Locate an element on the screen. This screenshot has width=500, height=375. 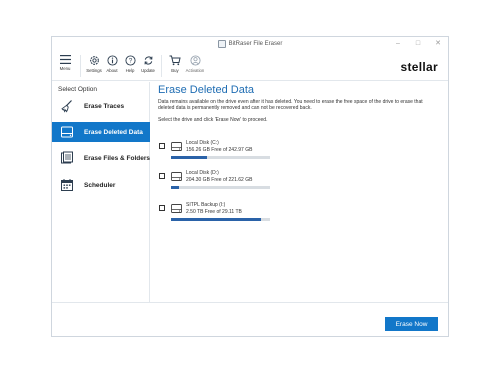
sidebar-item-label: Erase Files & Folders is located at coordinates (116, 158).